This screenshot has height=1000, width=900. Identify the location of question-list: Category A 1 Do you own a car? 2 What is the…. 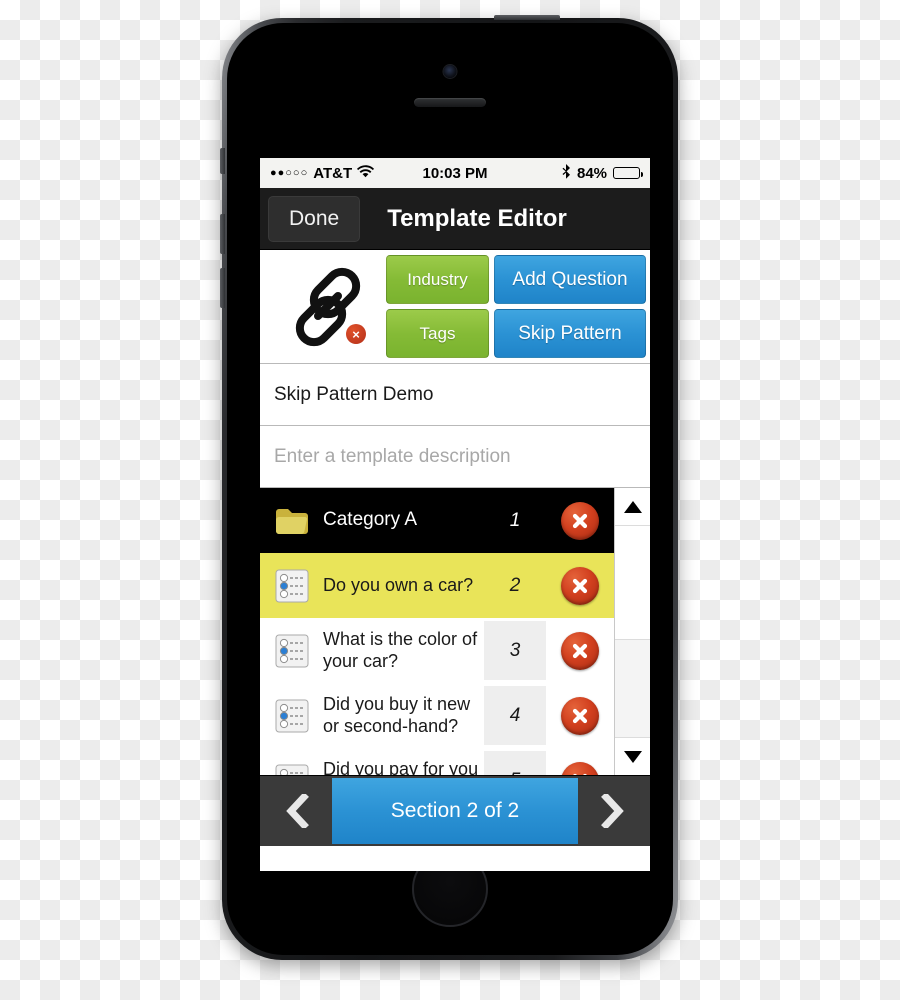
(437, 631).